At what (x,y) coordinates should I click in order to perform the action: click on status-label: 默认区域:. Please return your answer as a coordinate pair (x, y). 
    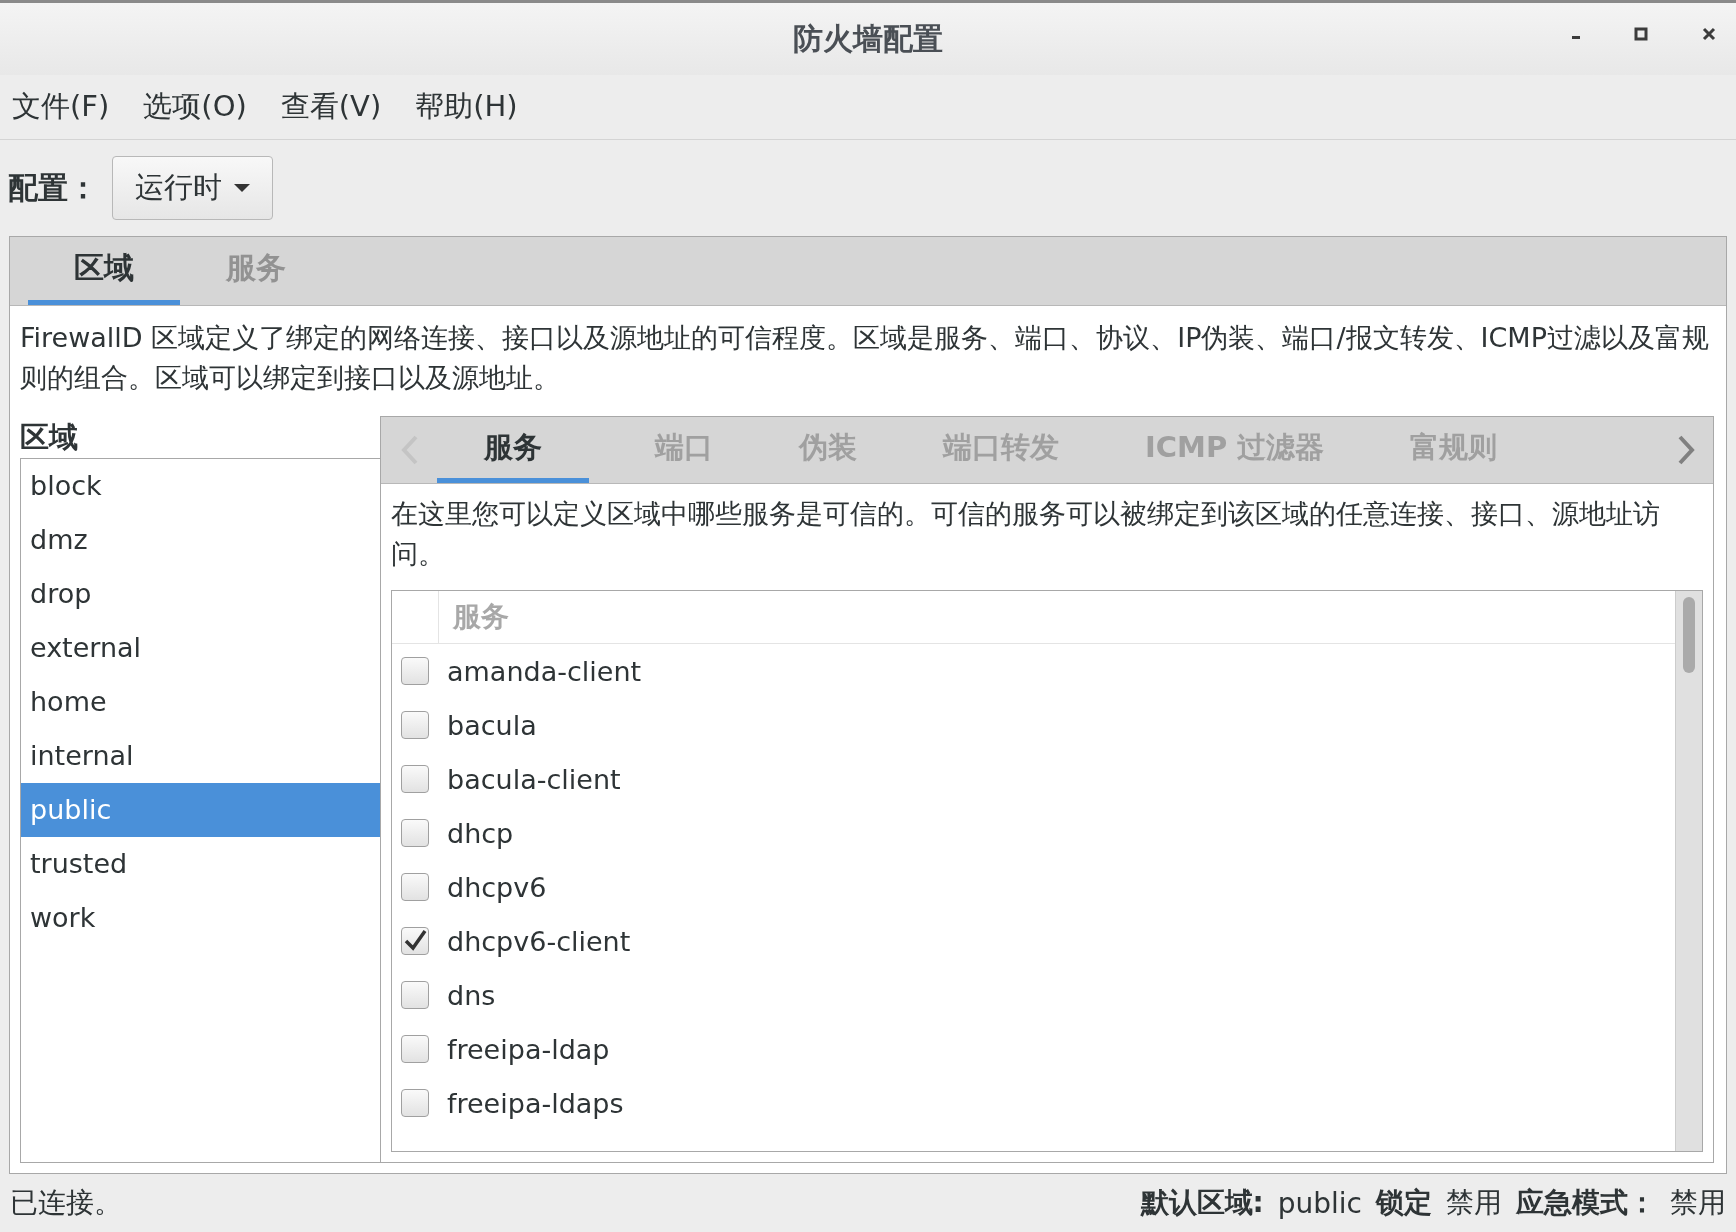
    Looking at the image, I should click on (1202, 1203).